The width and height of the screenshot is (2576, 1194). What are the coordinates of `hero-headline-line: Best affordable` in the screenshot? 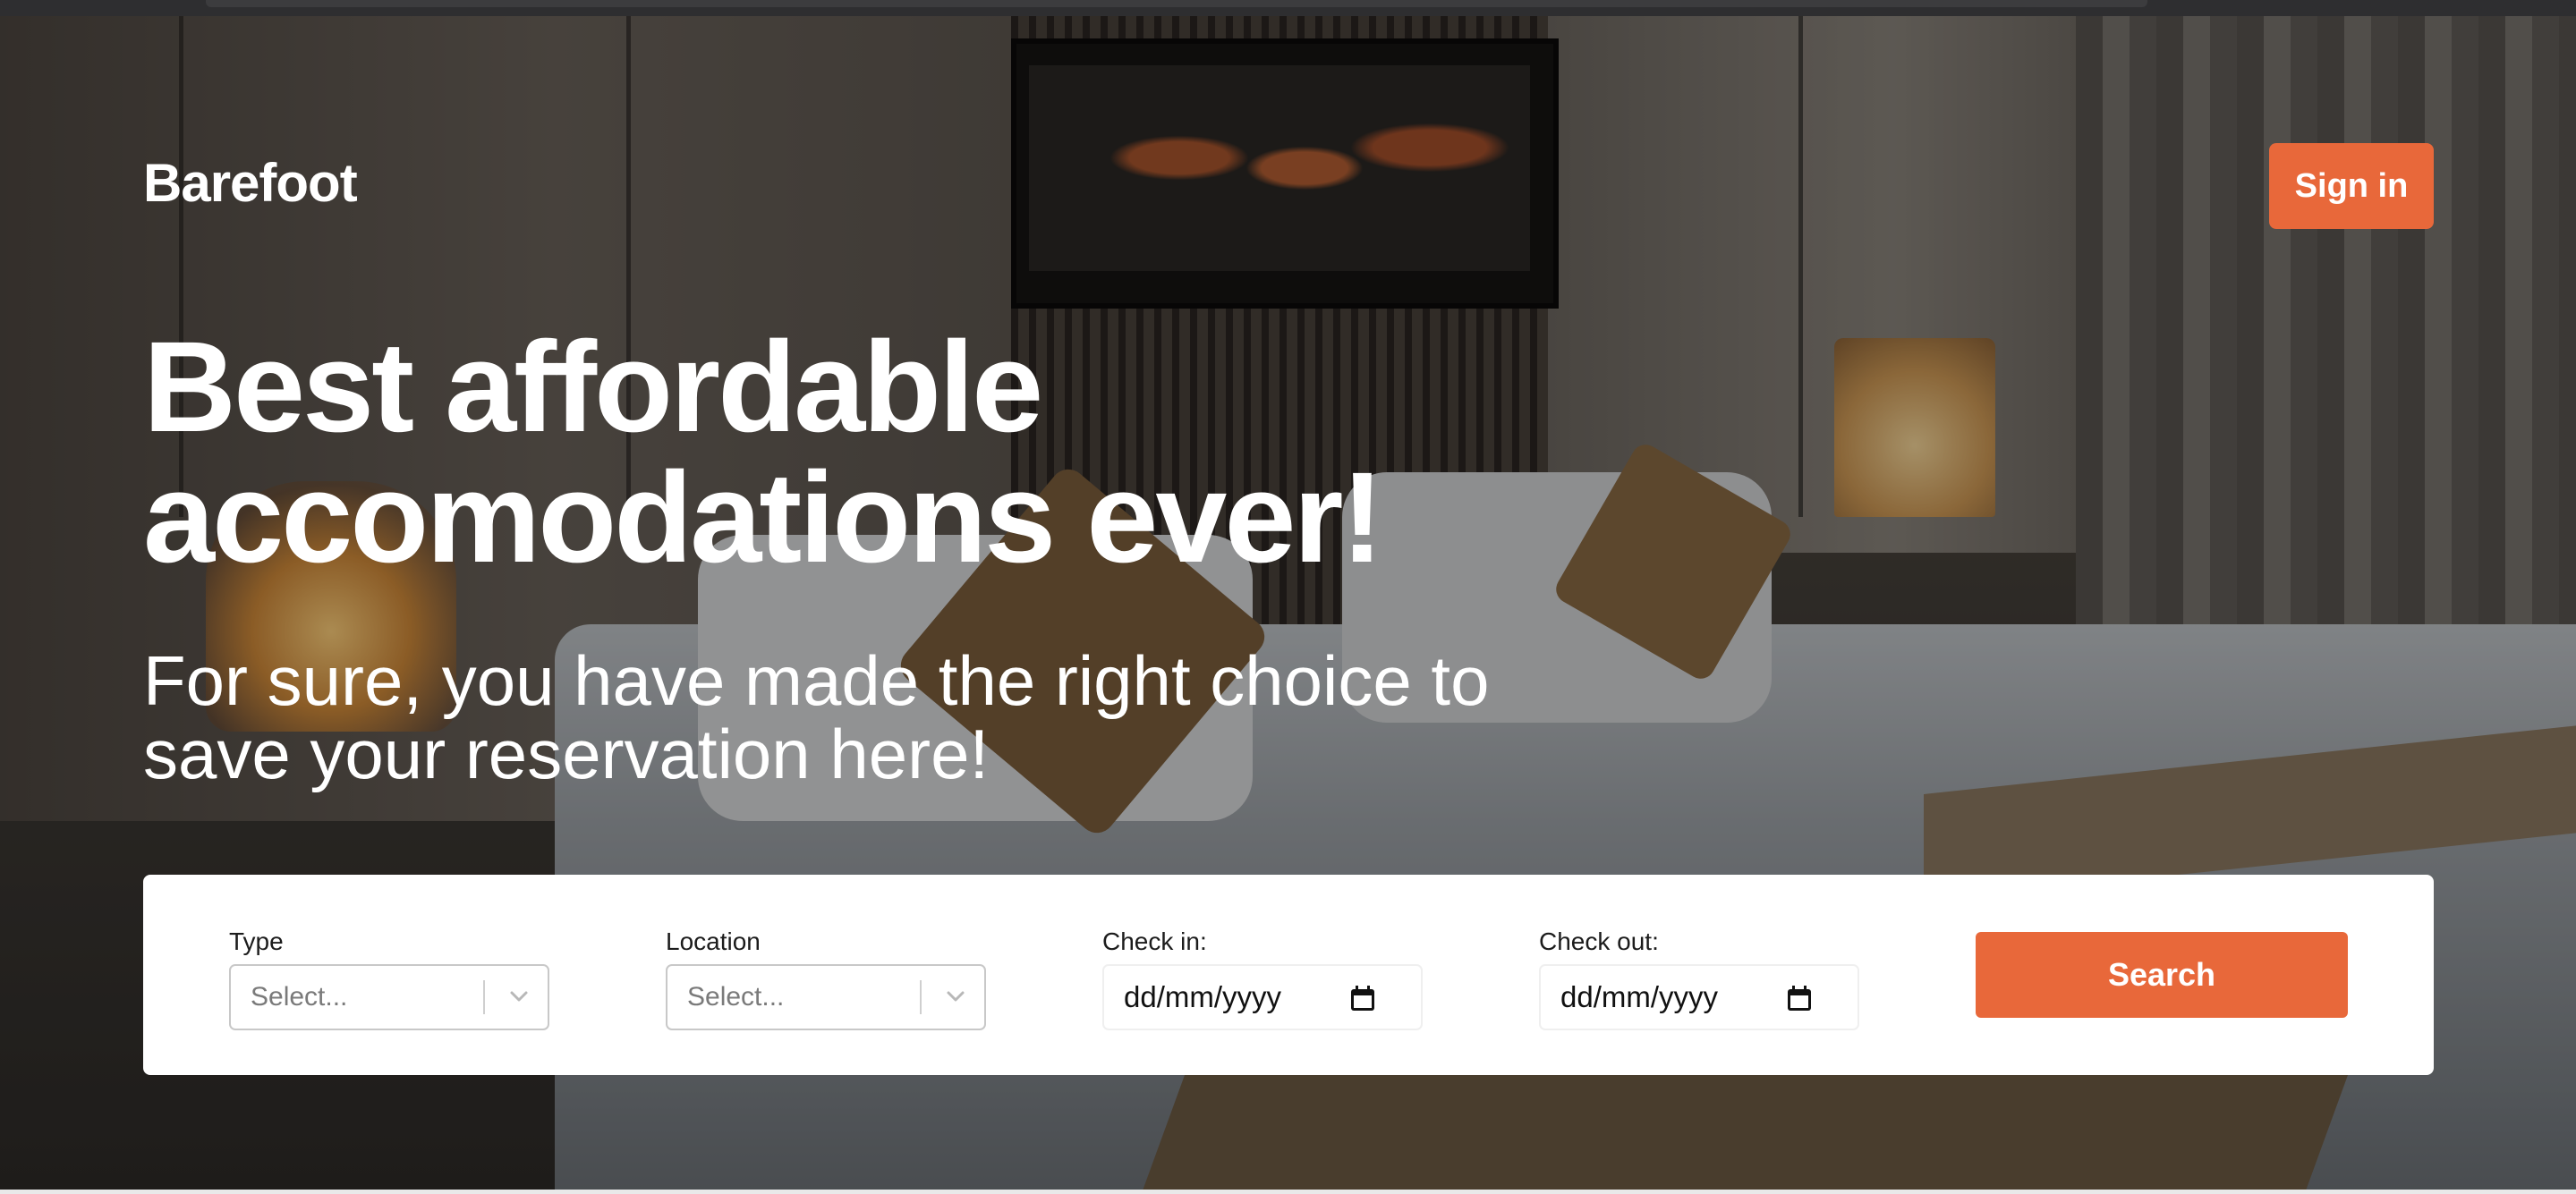 It's located at (593, 387).